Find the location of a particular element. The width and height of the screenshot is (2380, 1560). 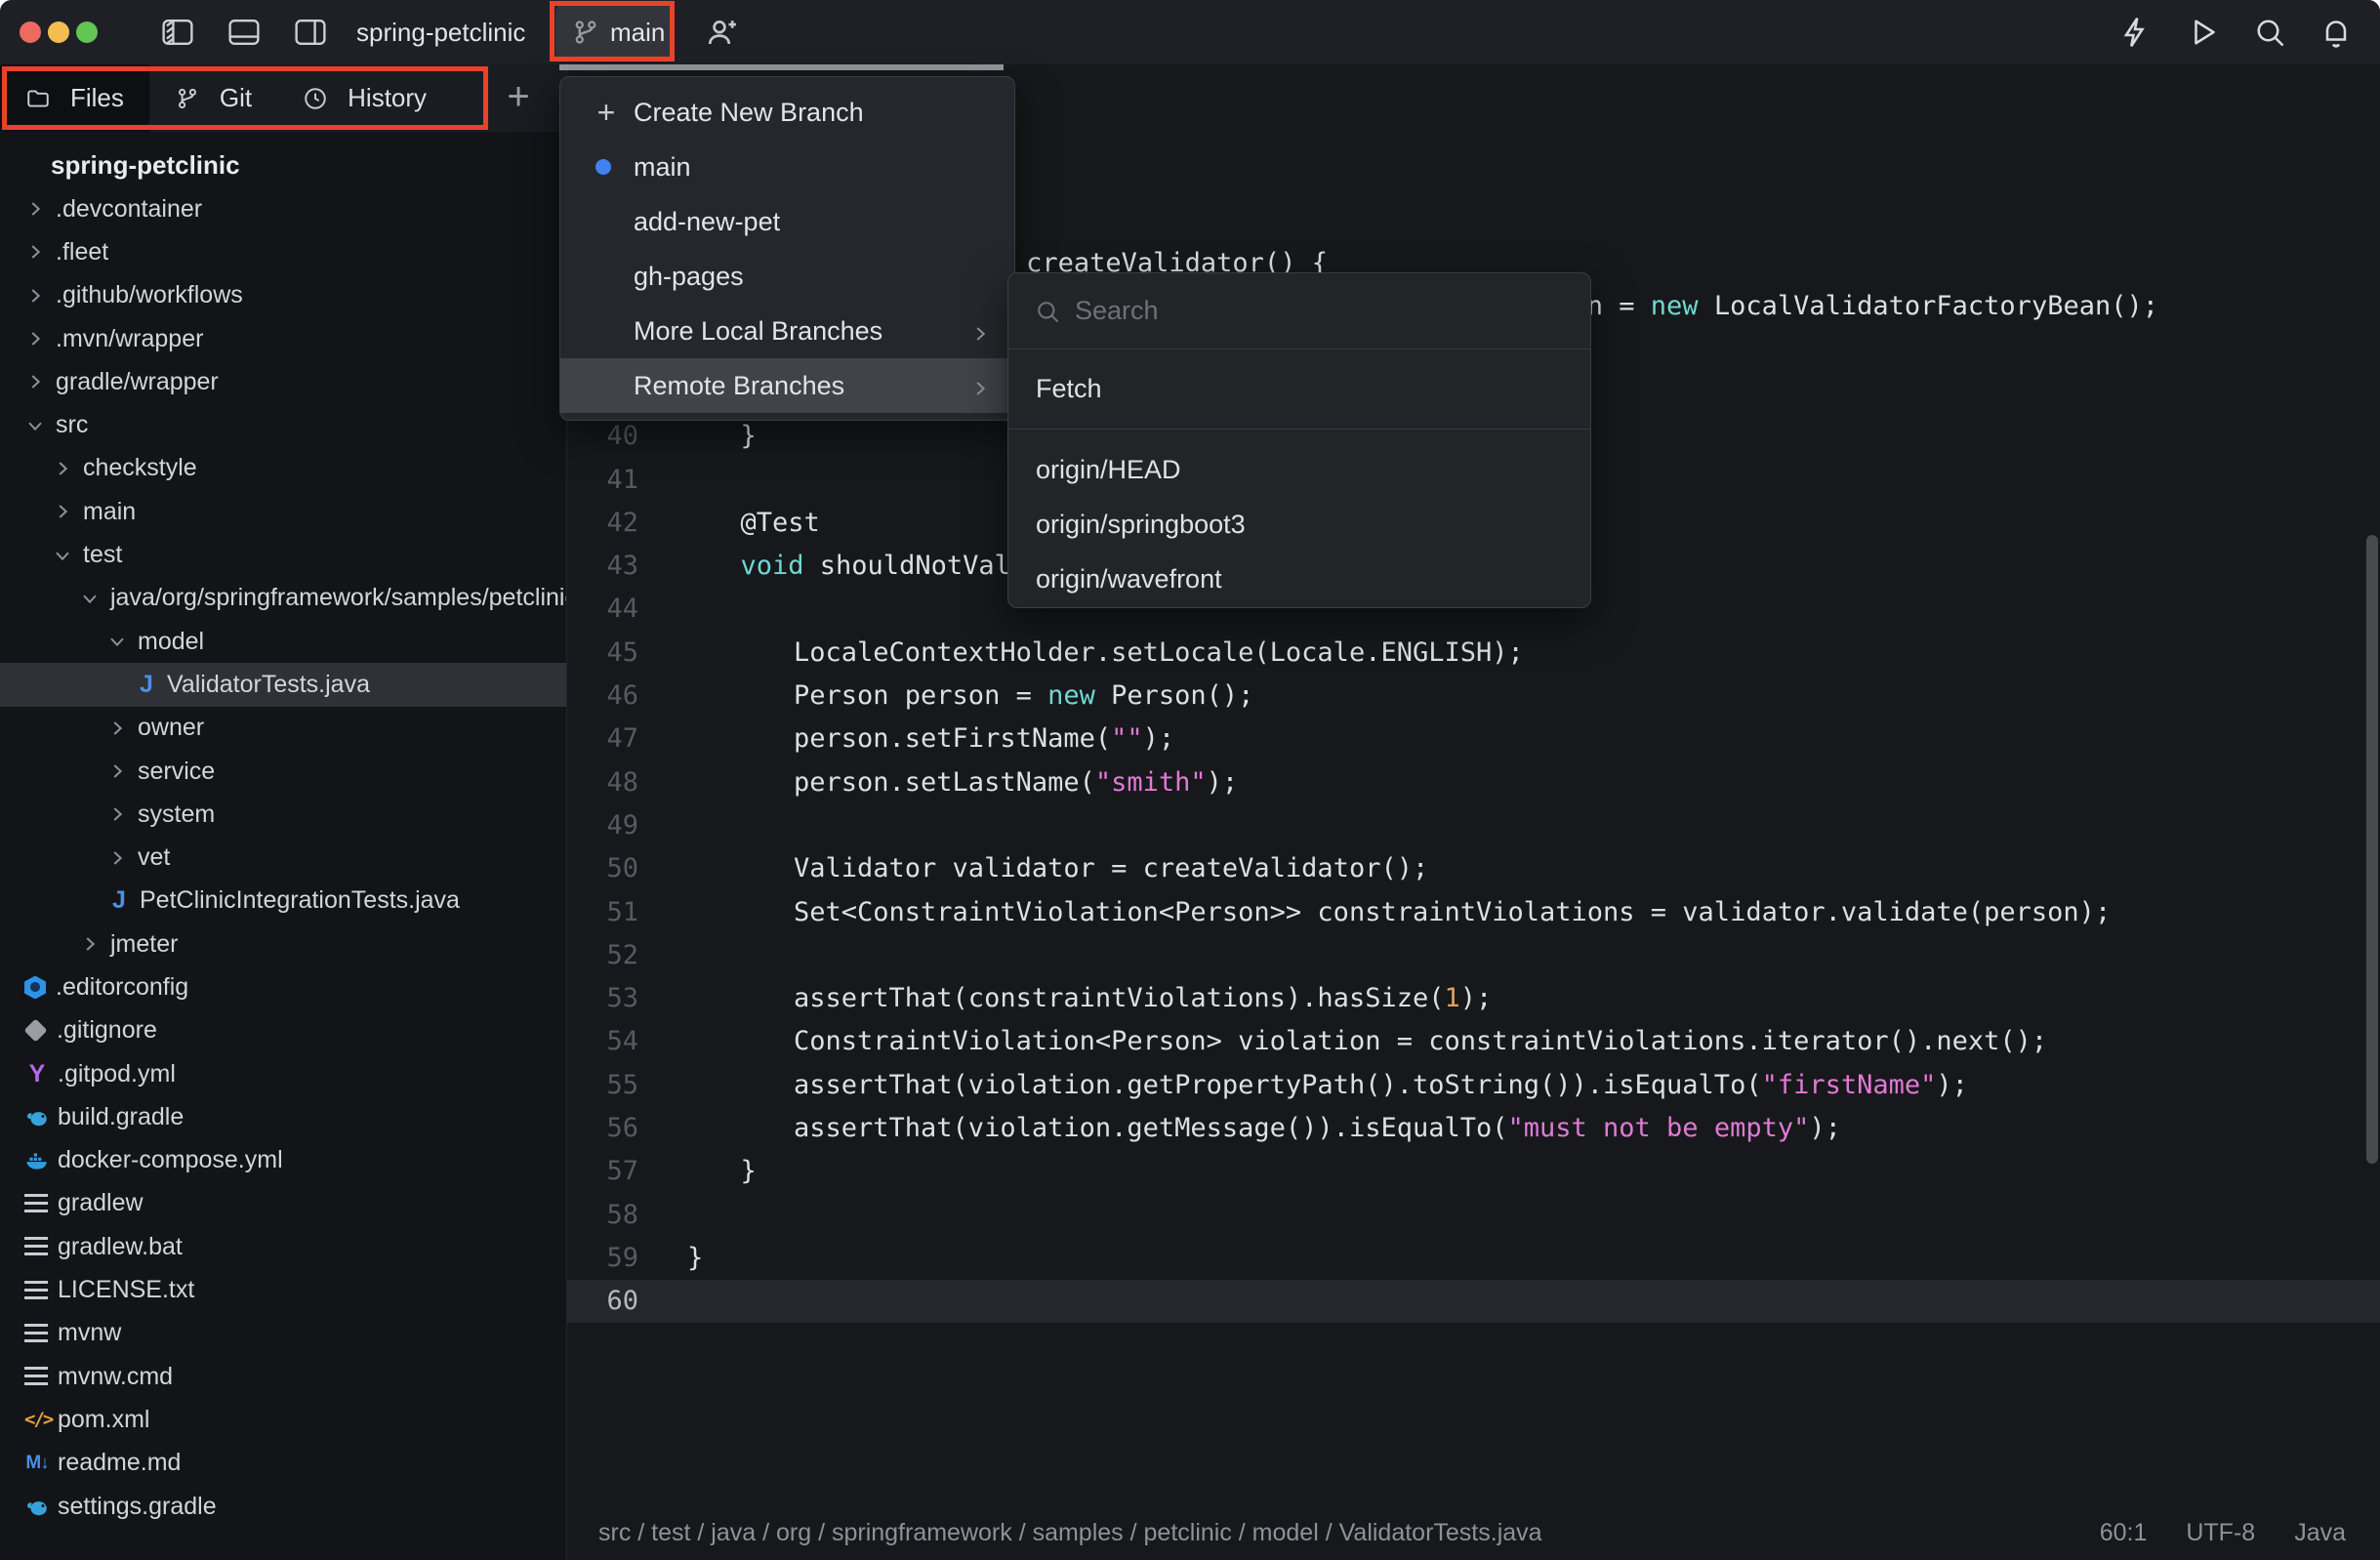

tree-item-label: PetClinicIntegrationTests.java is located at coordinates (300, 900).